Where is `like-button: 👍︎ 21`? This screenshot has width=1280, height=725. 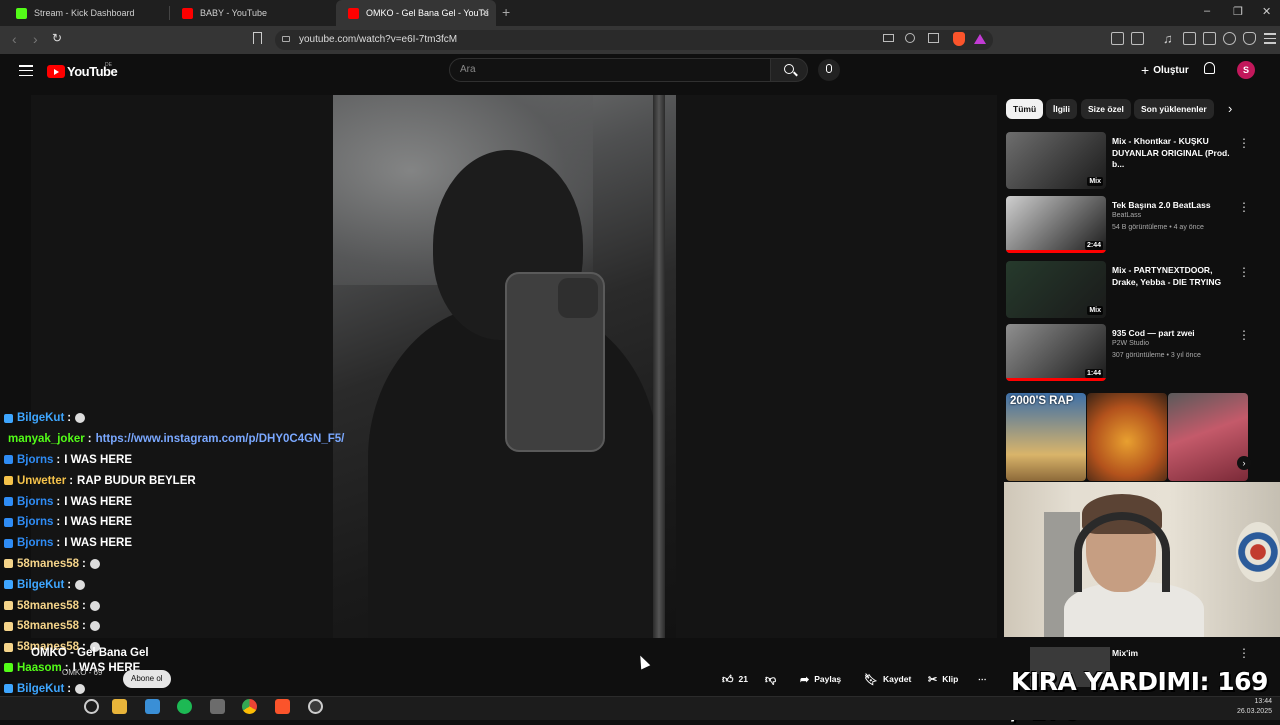 like-button: 👍︎ 21 is located at coordinates (735, 679).